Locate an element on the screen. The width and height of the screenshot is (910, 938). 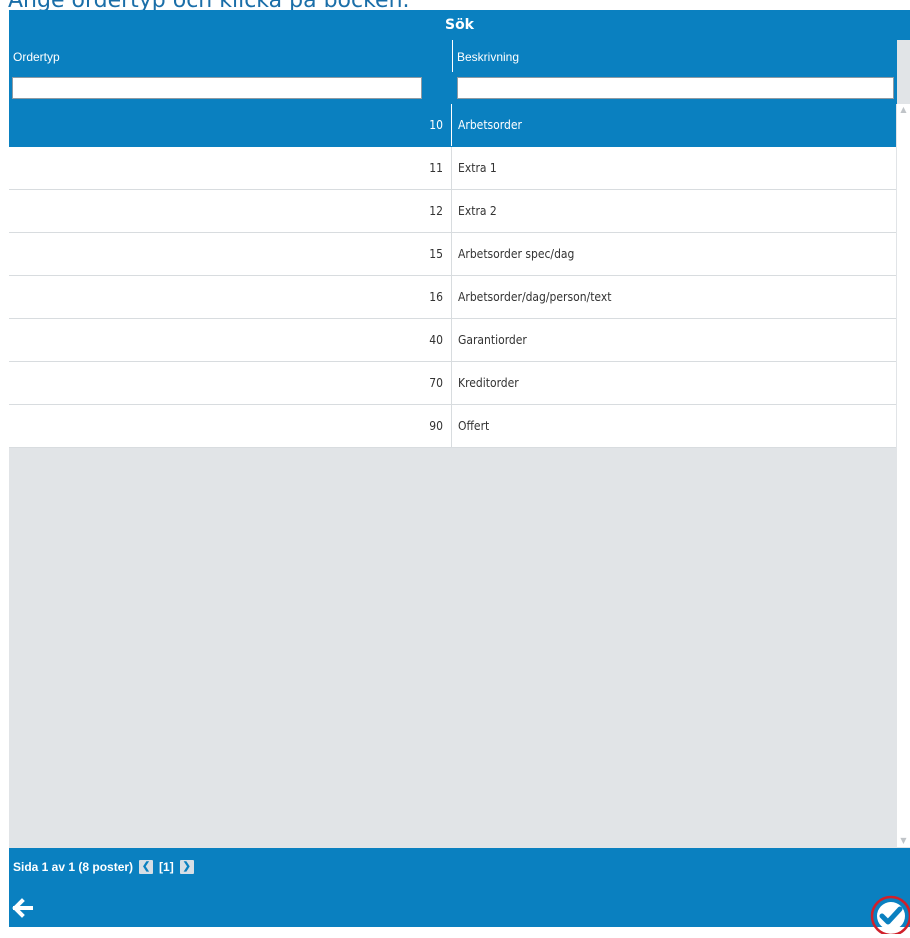
filter-beskrivning-input is located at coordinates (675, 88).